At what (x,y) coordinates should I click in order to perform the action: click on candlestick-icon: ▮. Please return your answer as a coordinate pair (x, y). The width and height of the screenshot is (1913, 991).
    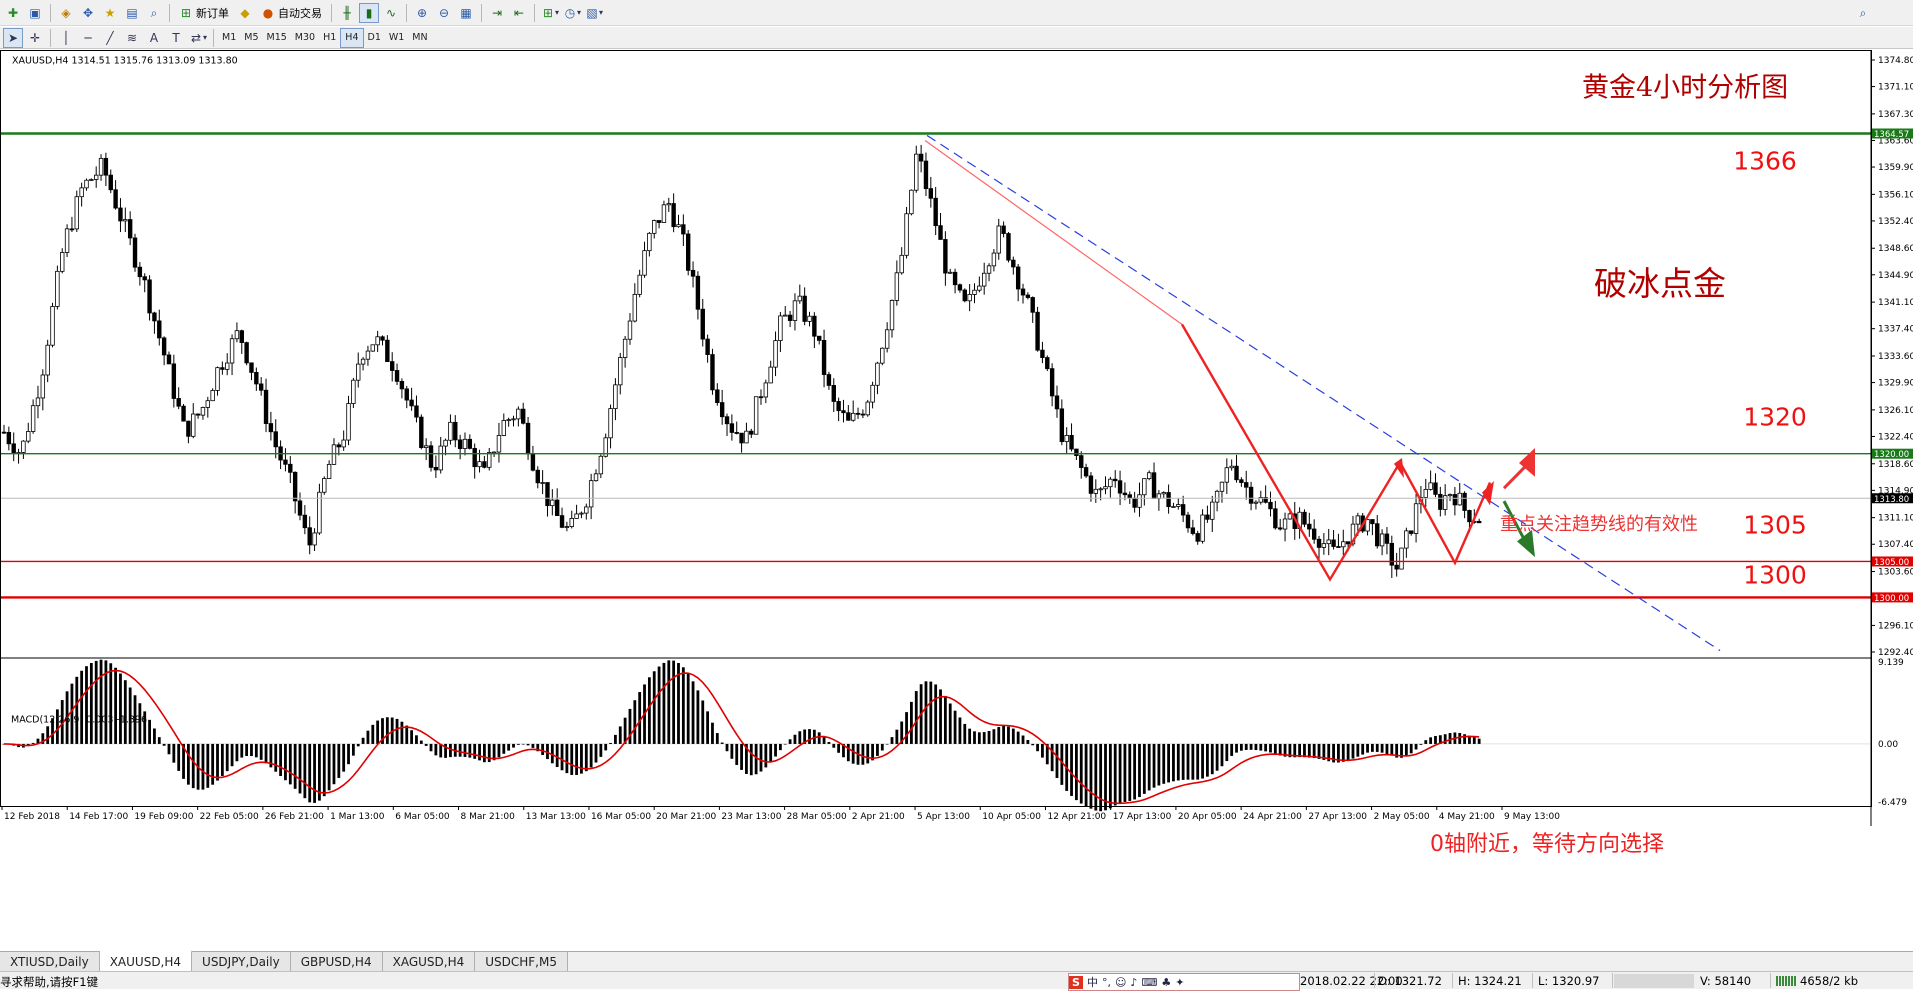
    Looking at the image, I should click on (369, 12).